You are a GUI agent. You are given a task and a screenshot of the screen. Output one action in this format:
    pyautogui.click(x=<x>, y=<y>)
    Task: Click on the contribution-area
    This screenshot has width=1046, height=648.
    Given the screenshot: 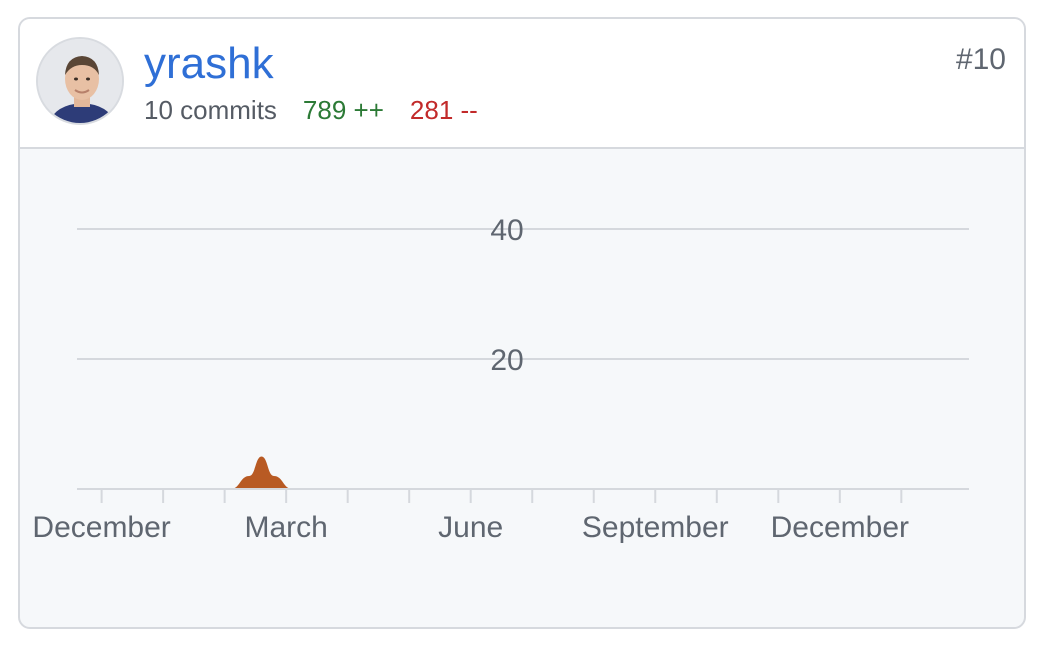 What is the action you would take?
    pyautogui.click(x=261, y=472)
    